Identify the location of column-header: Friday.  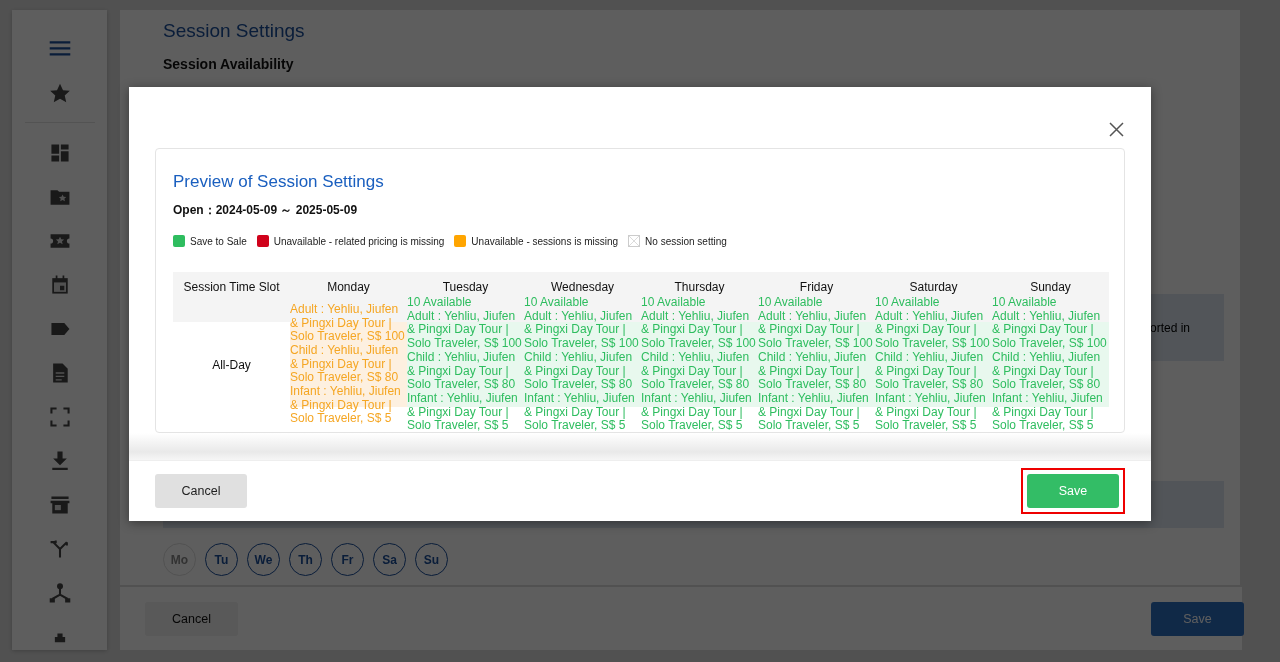
(816, 287).